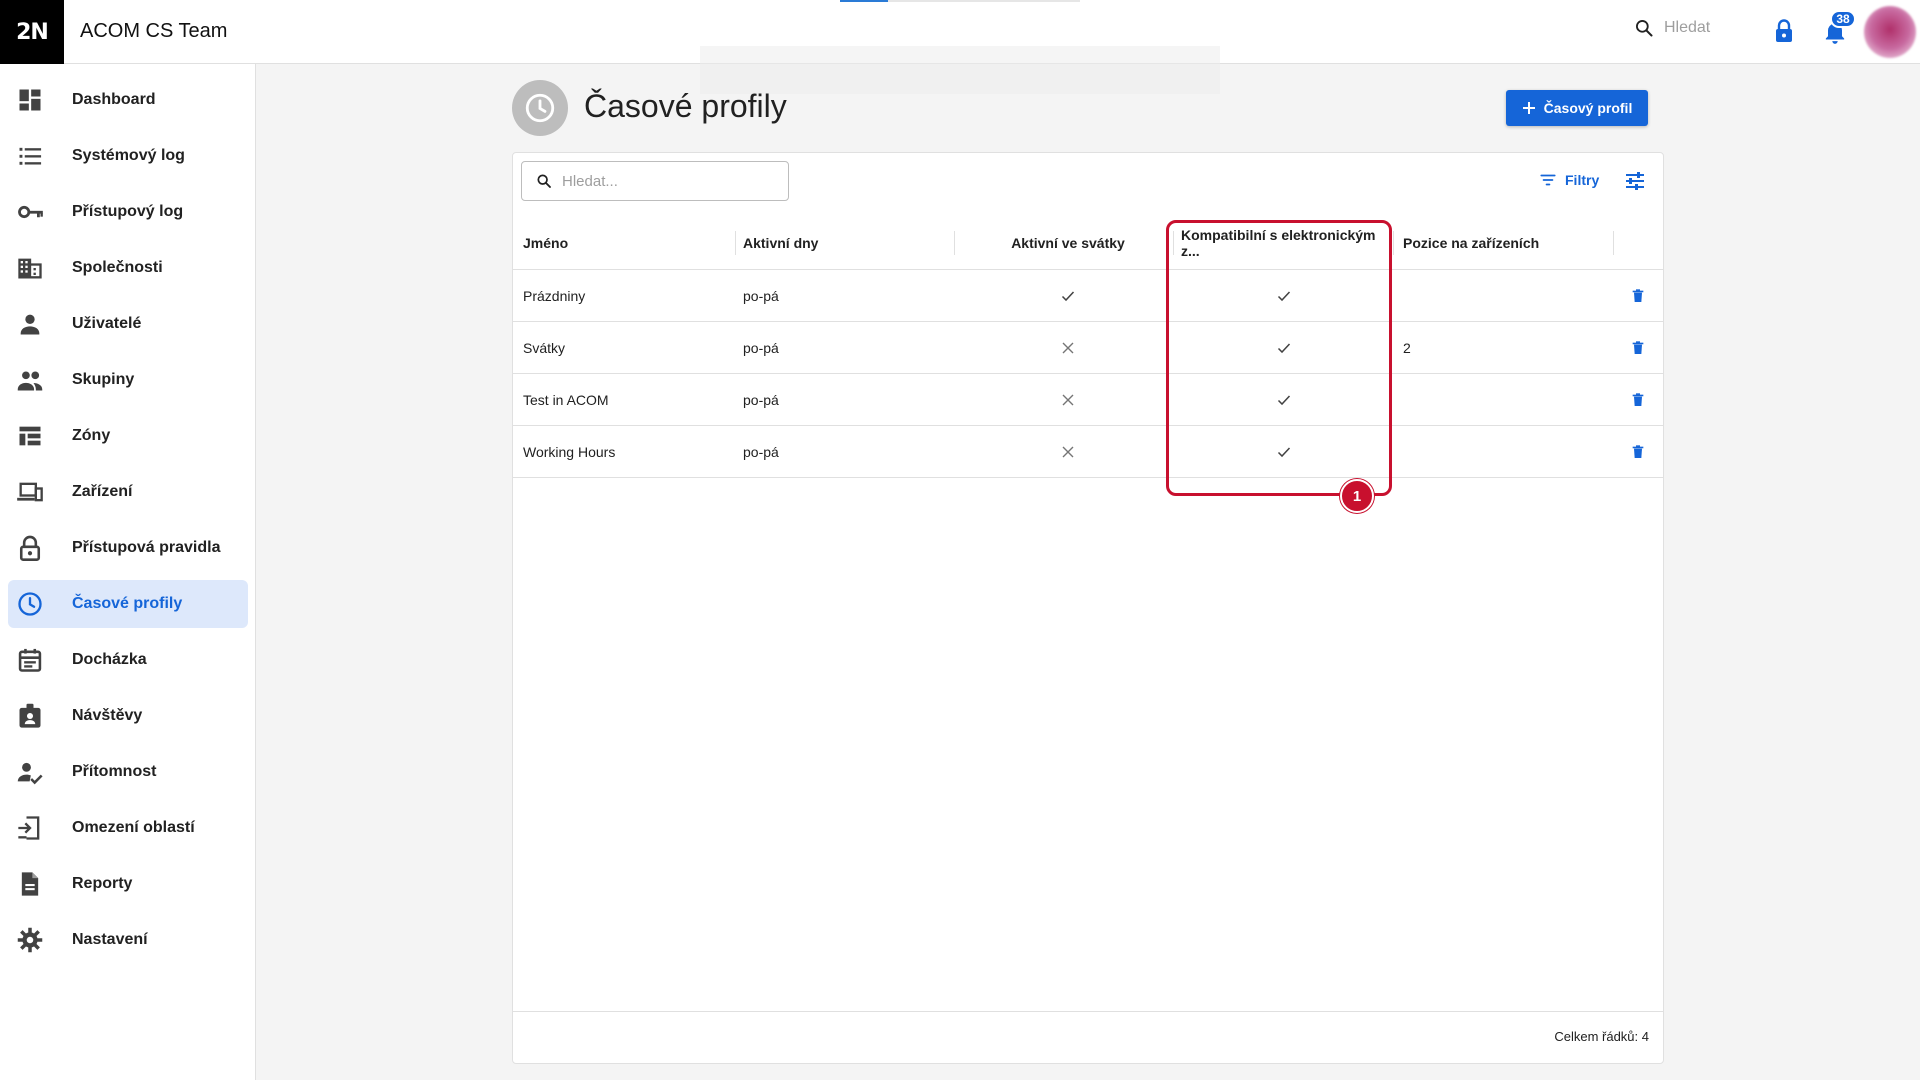  Describe the element at coordinates (30, 773) in the screenshot. I see `person-check-icon` at that location.